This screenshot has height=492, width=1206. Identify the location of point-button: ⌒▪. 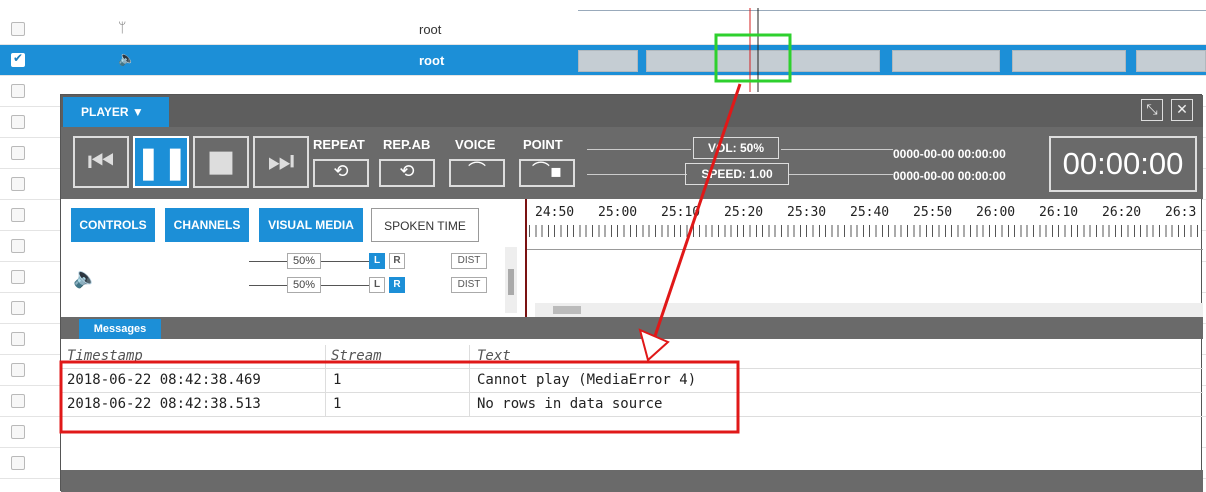
(547, 173).